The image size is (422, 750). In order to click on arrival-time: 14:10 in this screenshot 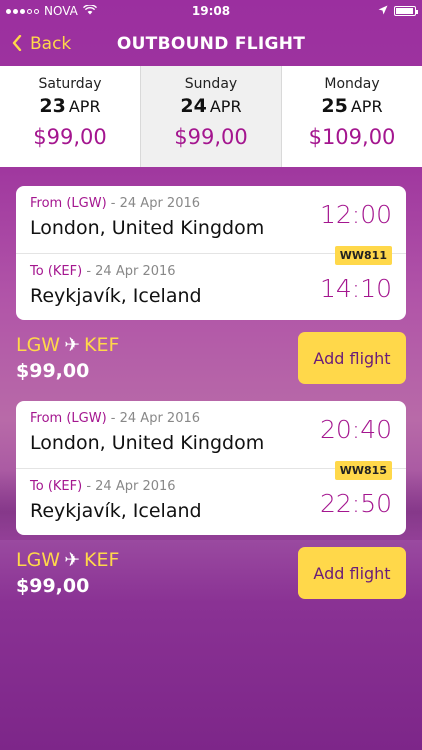, I will do `click(355, 288)`.